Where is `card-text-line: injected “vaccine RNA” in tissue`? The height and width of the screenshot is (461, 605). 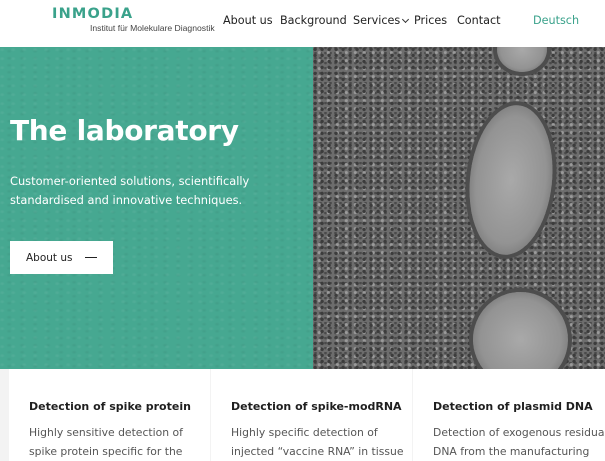
card-text-line: injected “vaccine RNA” in tissue is located at coordinates (317, 451).